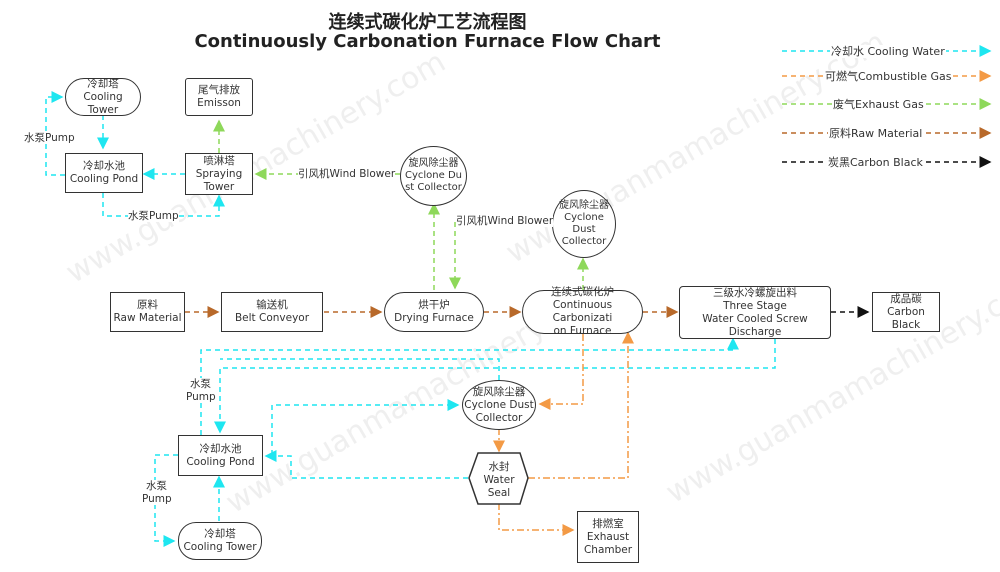 The image size is (1000, 572). I want to click on node-cooling-tower-bottom: 冷却塔 Cooling Tower, so click(220, 541).